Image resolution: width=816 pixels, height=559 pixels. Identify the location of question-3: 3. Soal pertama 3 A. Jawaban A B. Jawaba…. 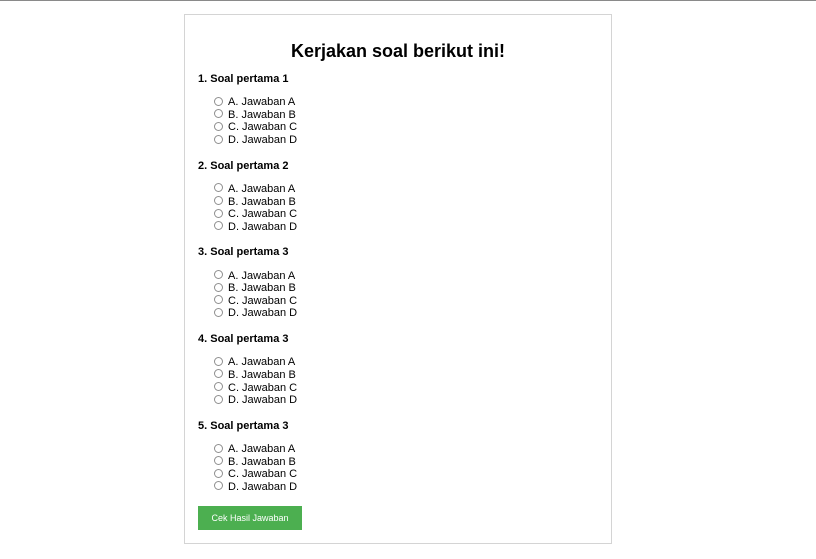
(398, 288).